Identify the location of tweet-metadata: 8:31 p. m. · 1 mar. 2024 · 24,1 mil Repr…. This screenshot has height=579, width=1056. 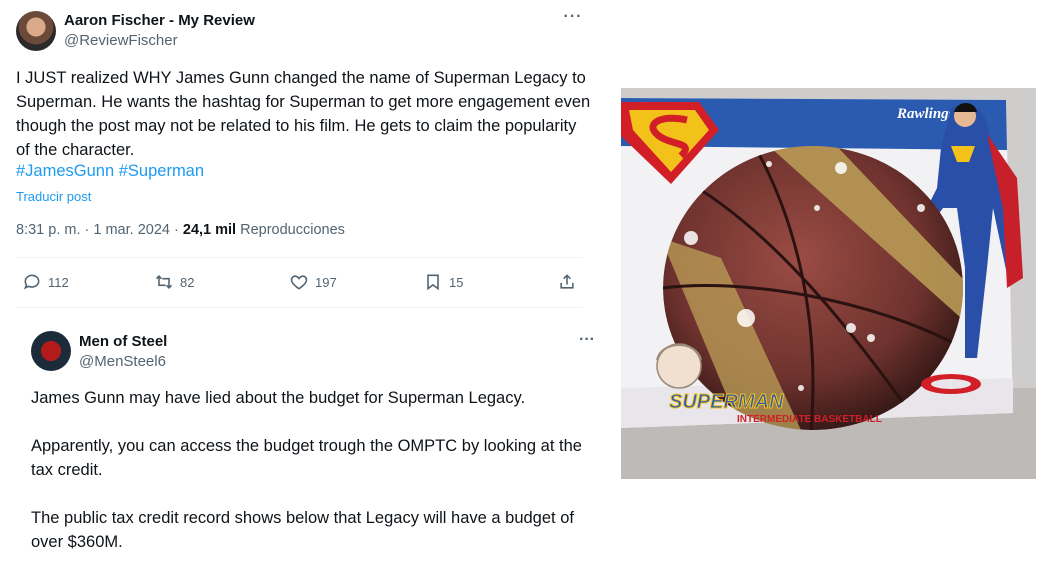
(180, 230).